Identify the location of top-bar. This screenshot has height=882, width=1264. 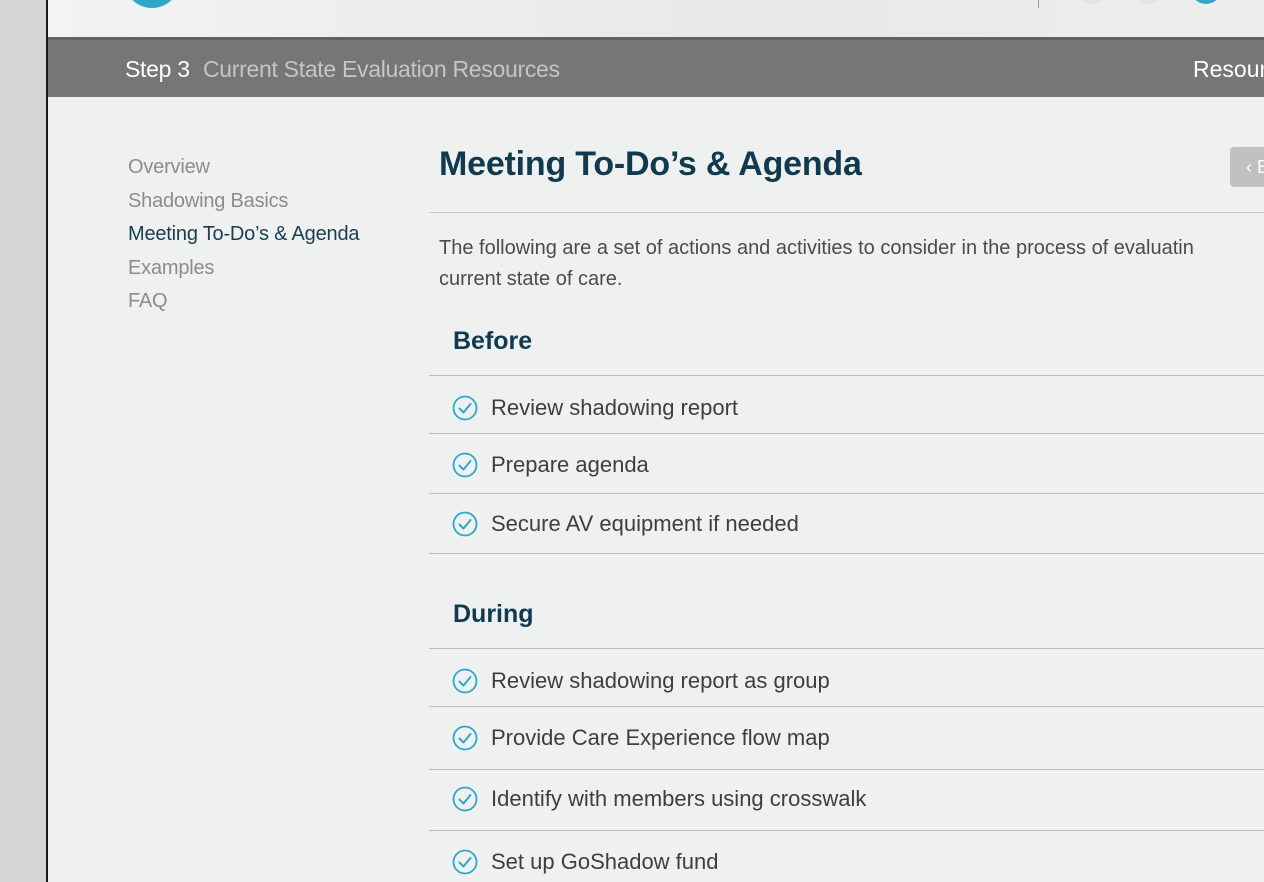
(656, 18).